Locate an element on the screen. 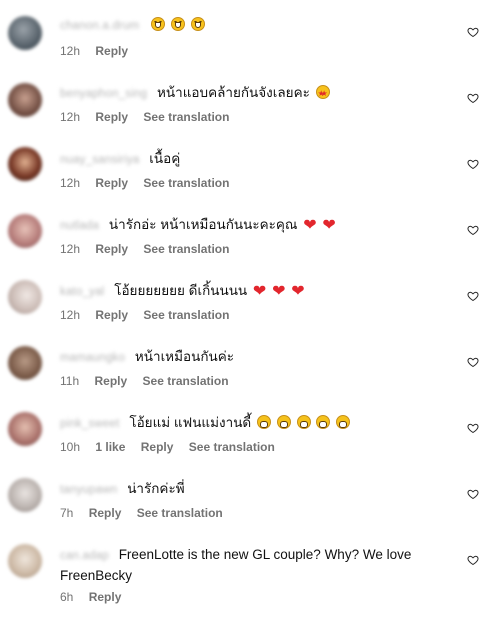  comment-username: mamaungko is located at coordinates (92, 358).